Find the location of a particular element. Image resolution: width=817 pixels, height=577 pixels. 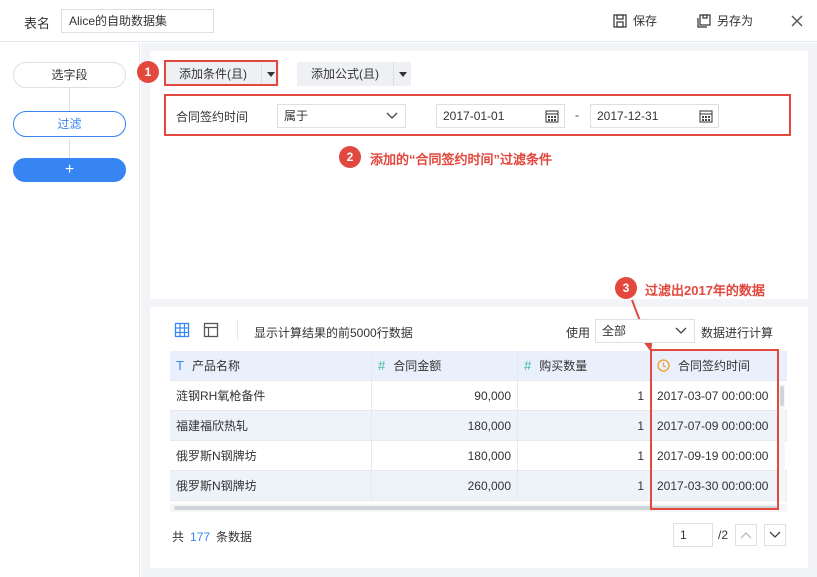

table-cell: 涟钢RH氧枪备件 is located at coordinates (271, 396).